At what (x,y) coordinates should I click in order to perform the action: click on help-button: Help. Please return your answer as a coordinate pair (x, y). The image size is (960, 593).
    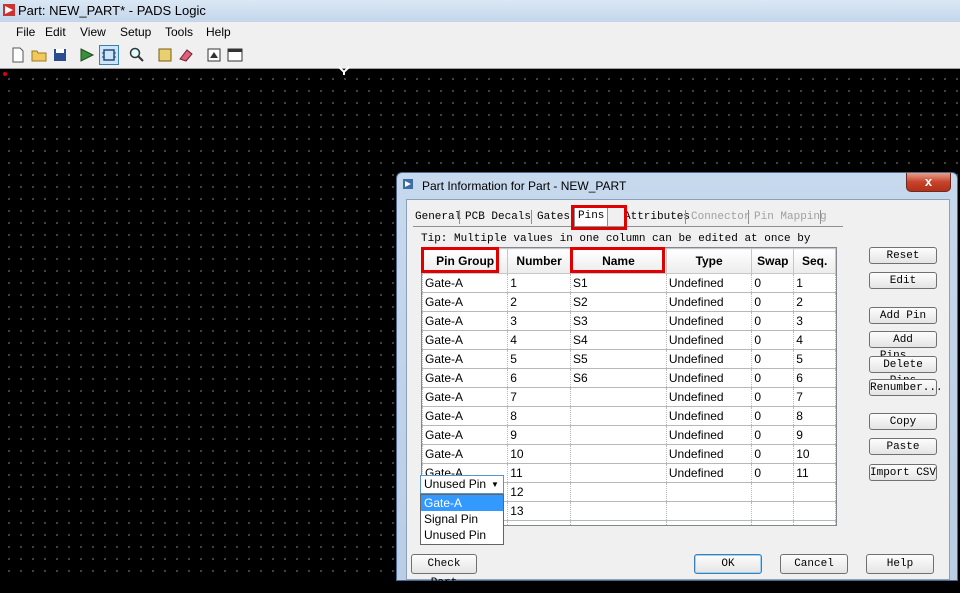
    Looking at the image, I should click on (900, 564).